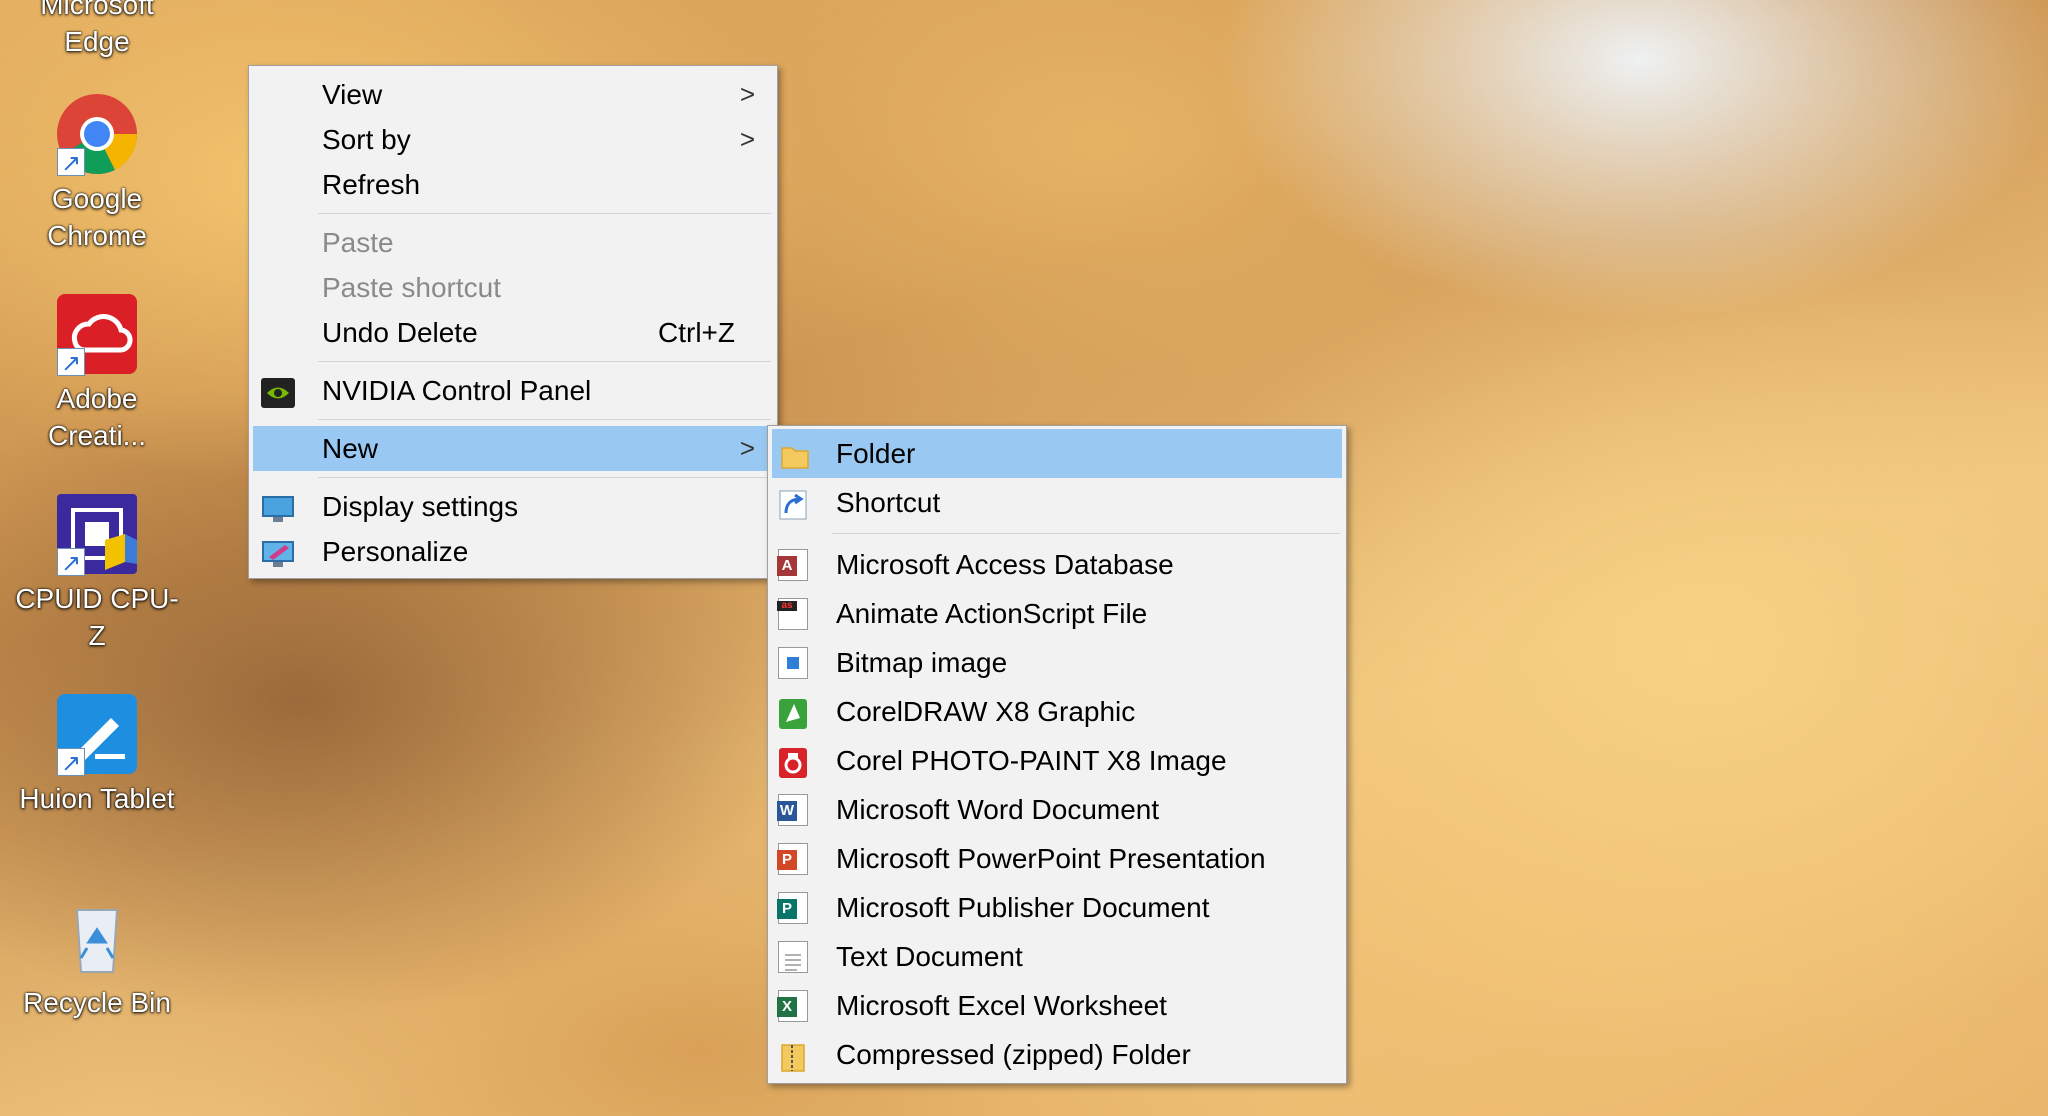 This screenshot has width=2048, height=1116. What do you see at coordinates (97, 798) in the screenshot?
I see `desktop-icon-label: Huion Tablet` at bounding box center [97, 798].